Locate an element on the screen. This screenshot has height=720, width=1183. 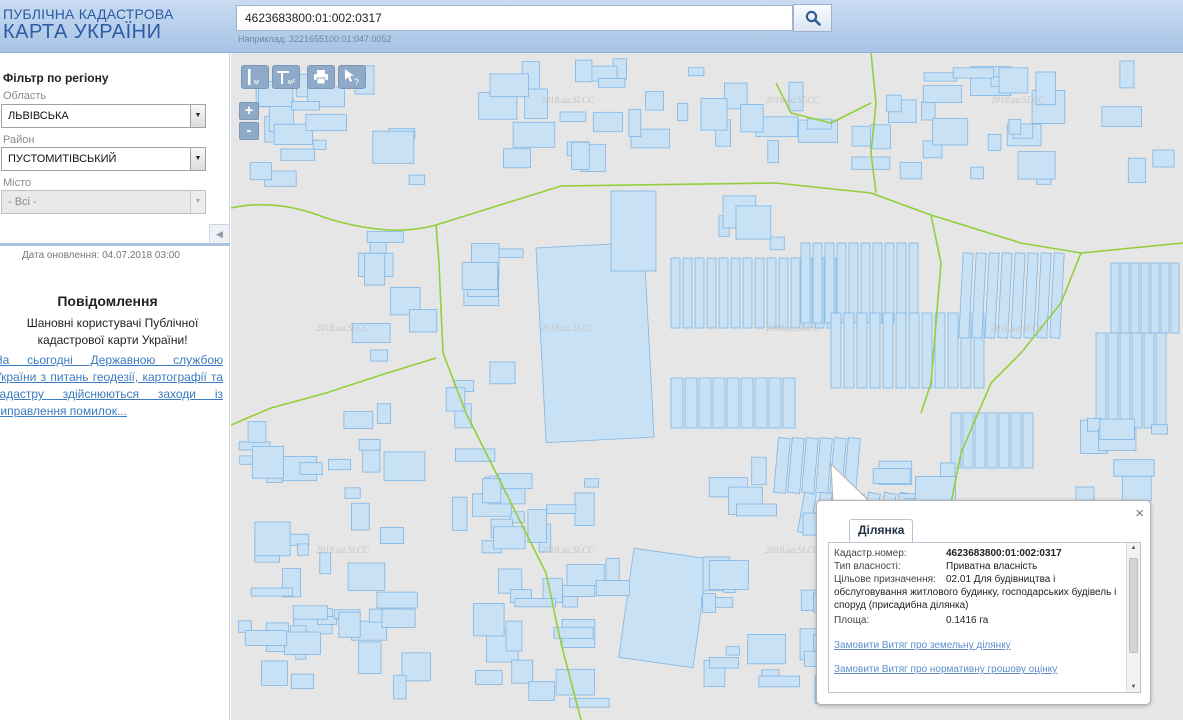
order-extract-link: Замовити Витяг про земельну ділянку is located at coordinates (922, 645).